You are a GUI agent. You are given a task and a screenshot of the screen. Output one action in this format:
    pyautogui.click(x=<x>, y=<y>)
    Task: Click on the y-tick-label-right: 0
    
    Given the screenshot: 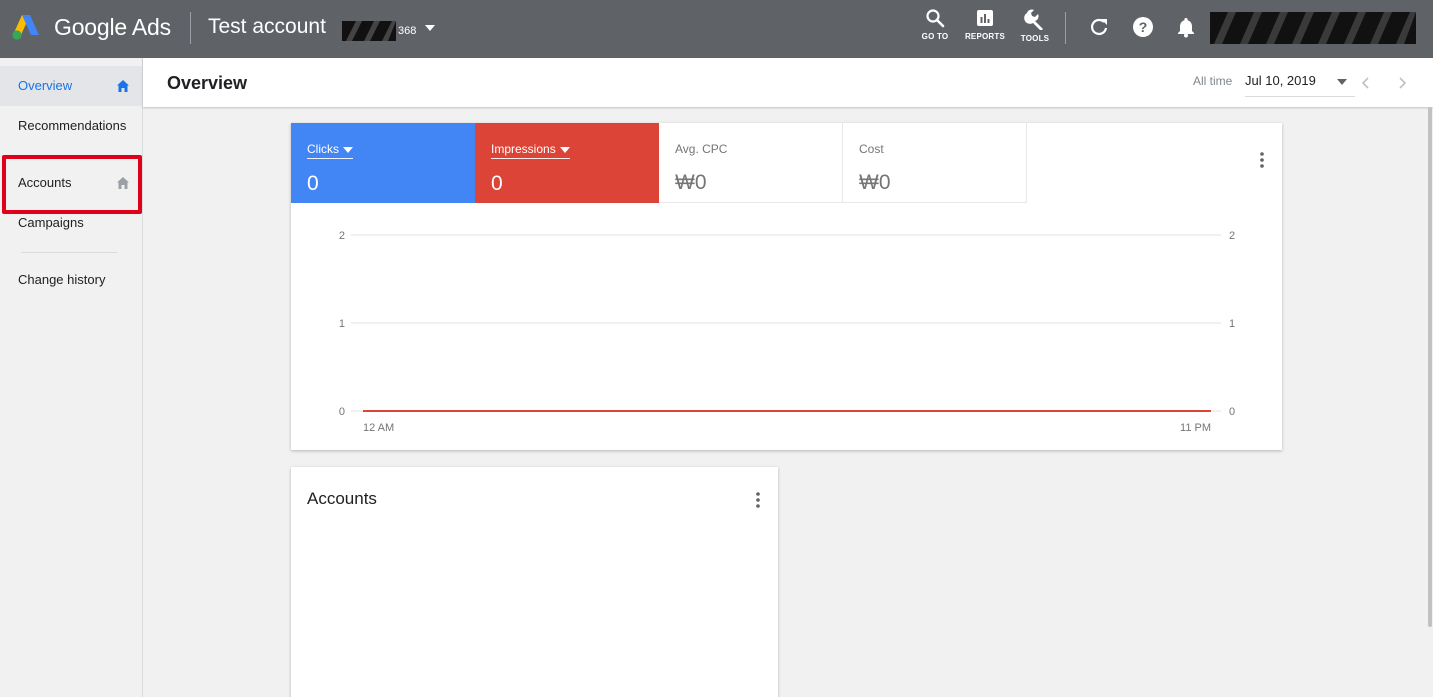 What is the action you would take?
    pyautogui.click(x=1232, y=412)
    